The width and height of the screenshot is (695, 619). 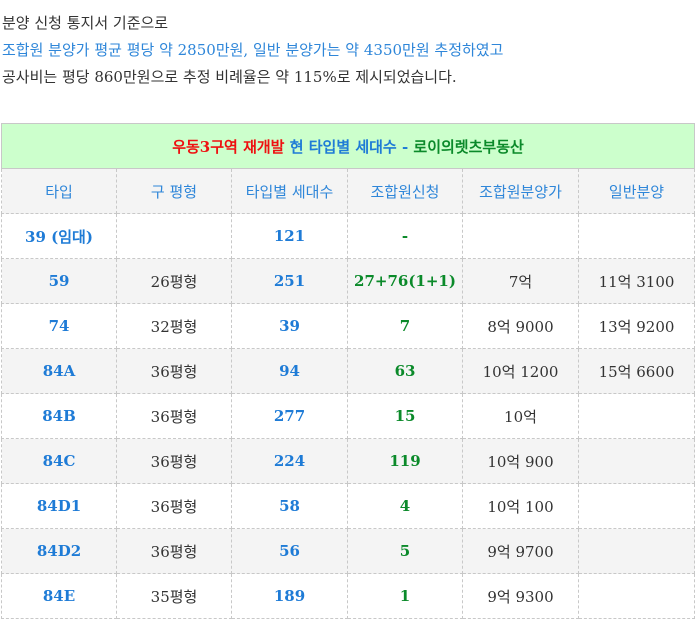 I want to click on cell-member-price: 8억 9000, so click(x=520, y=326).